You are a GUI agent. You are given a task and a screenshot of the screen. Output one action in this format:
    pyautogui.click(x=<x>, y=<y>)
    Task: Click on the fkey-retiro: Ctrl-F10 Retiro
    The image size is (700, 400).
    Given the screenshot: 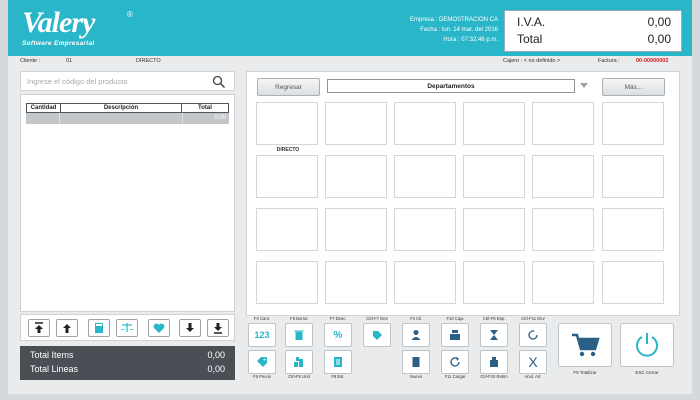 What is the action you would take?
    pyautogui.click(x=494, y=365)
    